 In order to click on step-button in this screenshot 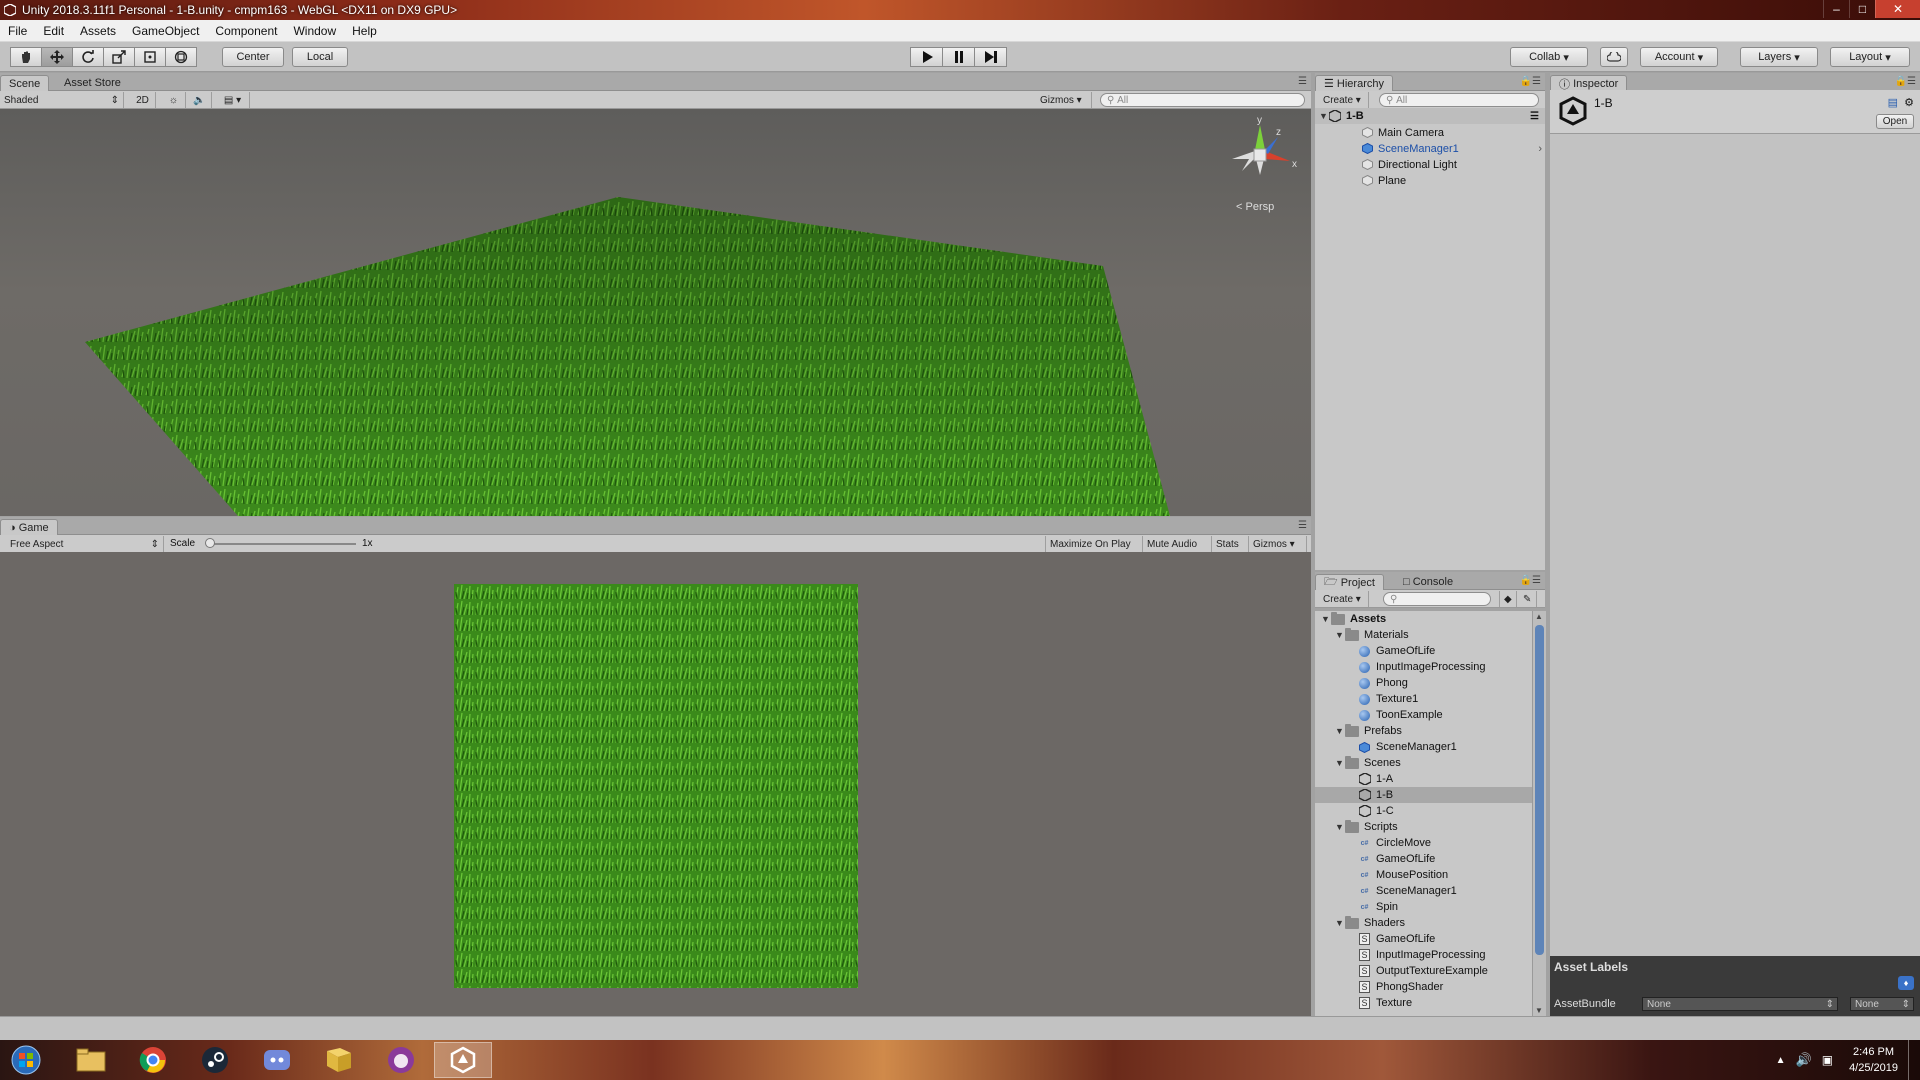, I will do `click(990, 57)`.